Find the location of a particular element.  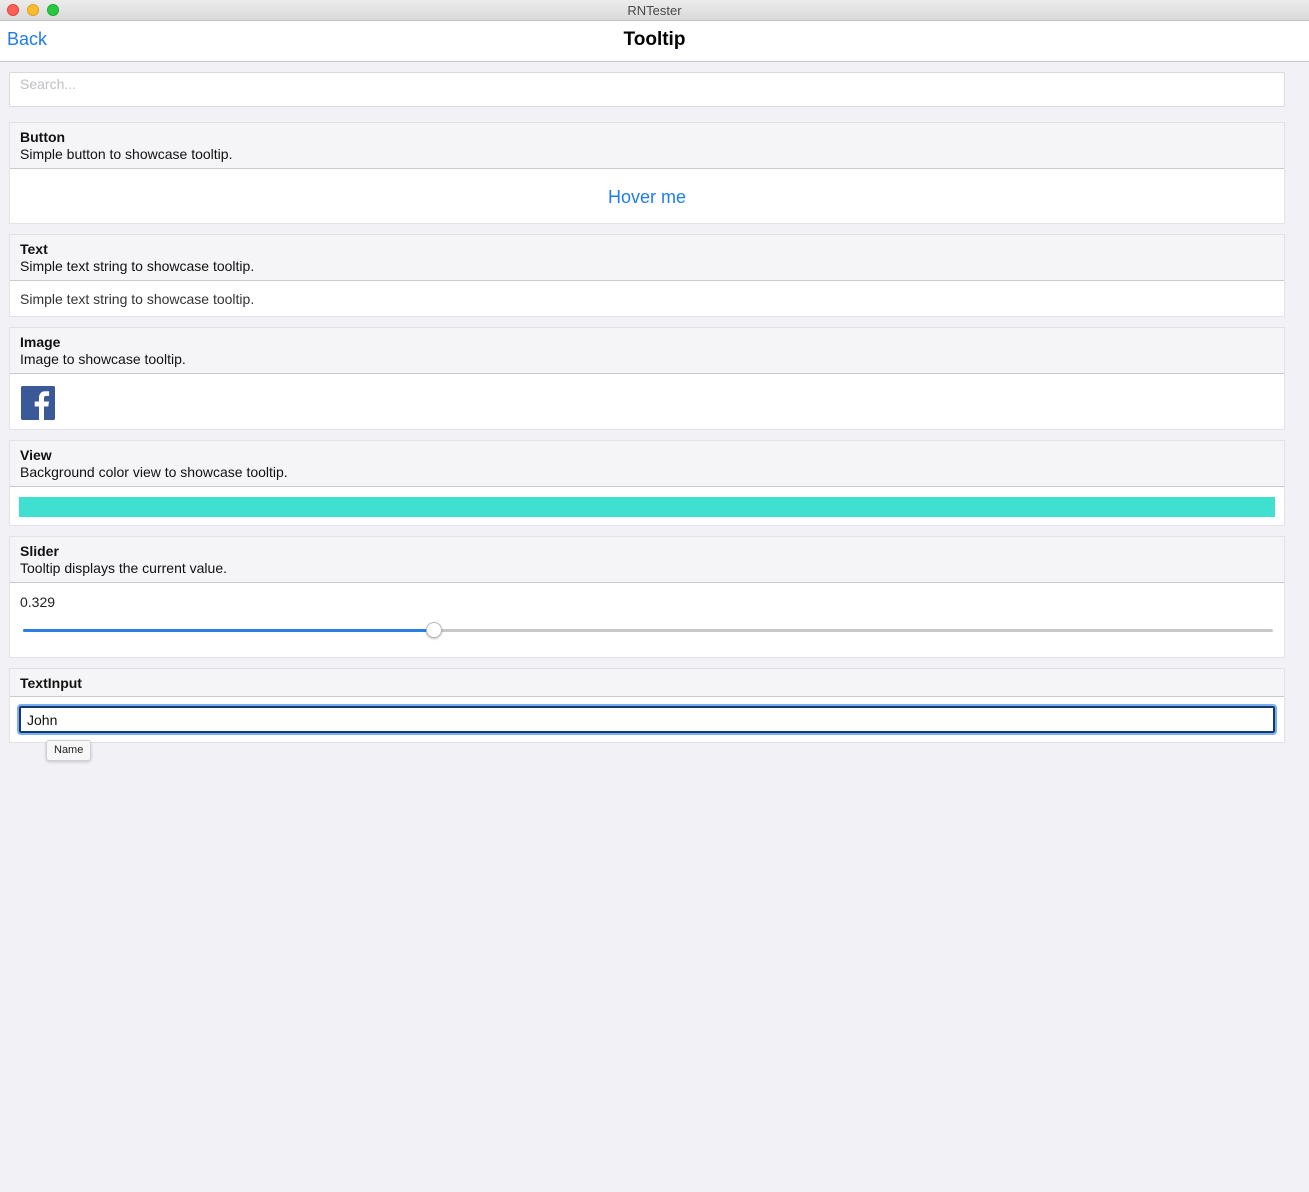

slider-fill is located at coordinates (229, 630).